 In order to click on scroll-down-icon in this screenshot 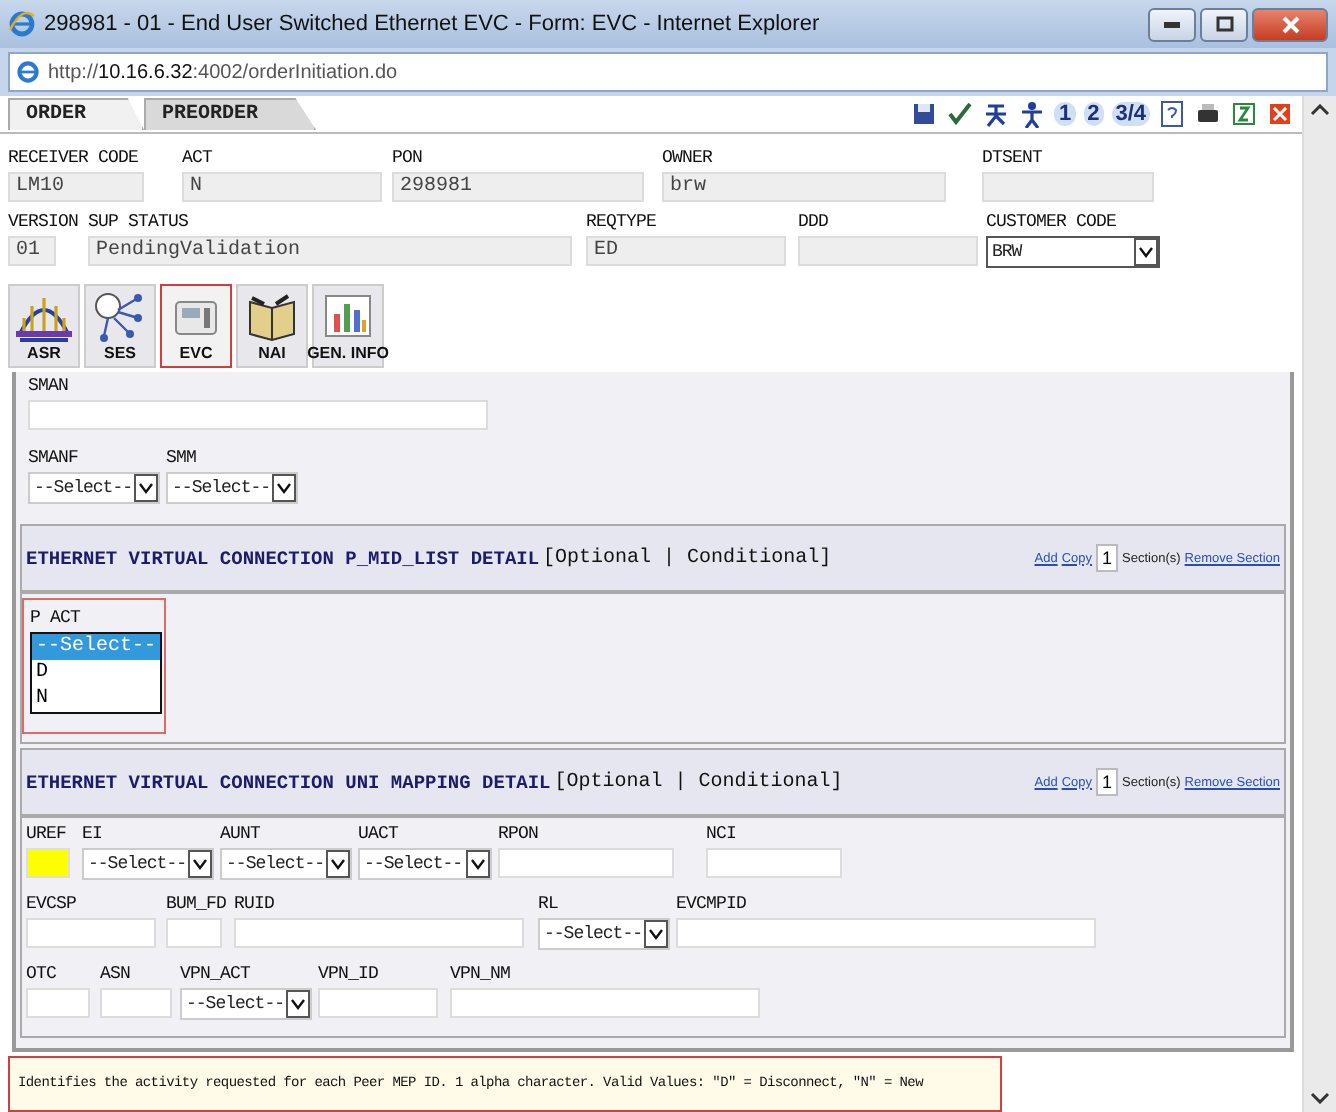, I will do `click(1320, 1098)`.